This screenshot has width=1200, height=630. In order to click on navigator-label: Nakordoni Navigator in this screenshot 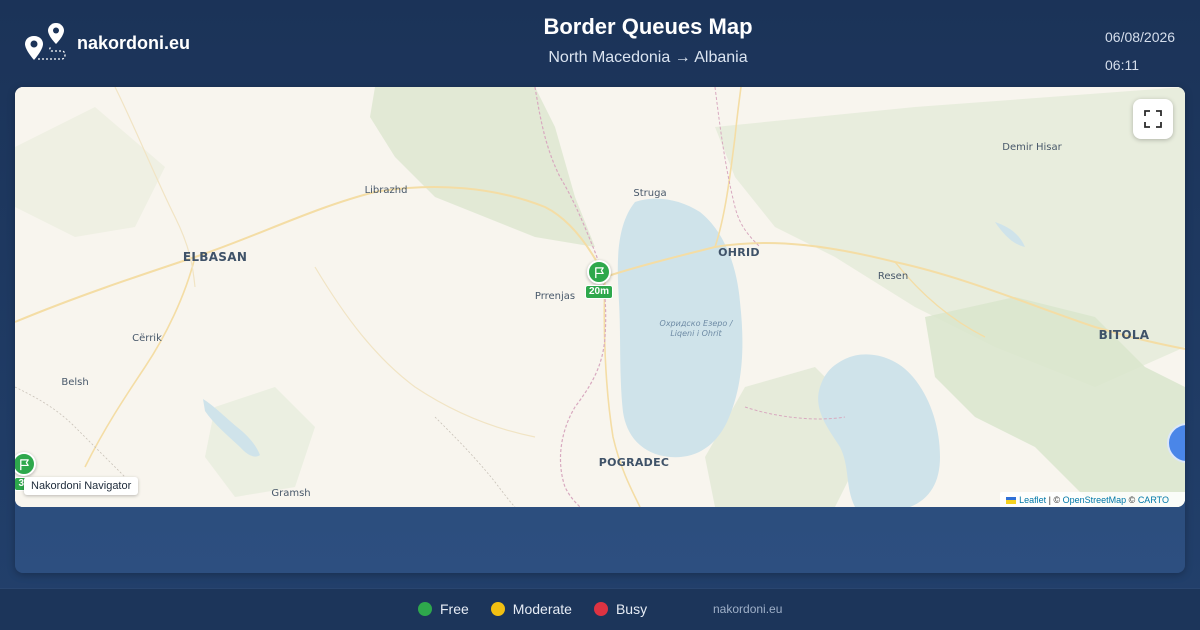, I will do `click(81, 486)`.